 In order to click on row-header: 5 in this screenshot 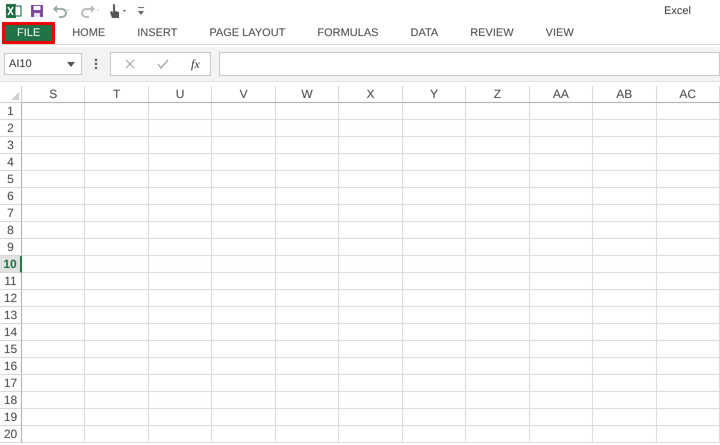, I will do `click(11, 179)`.